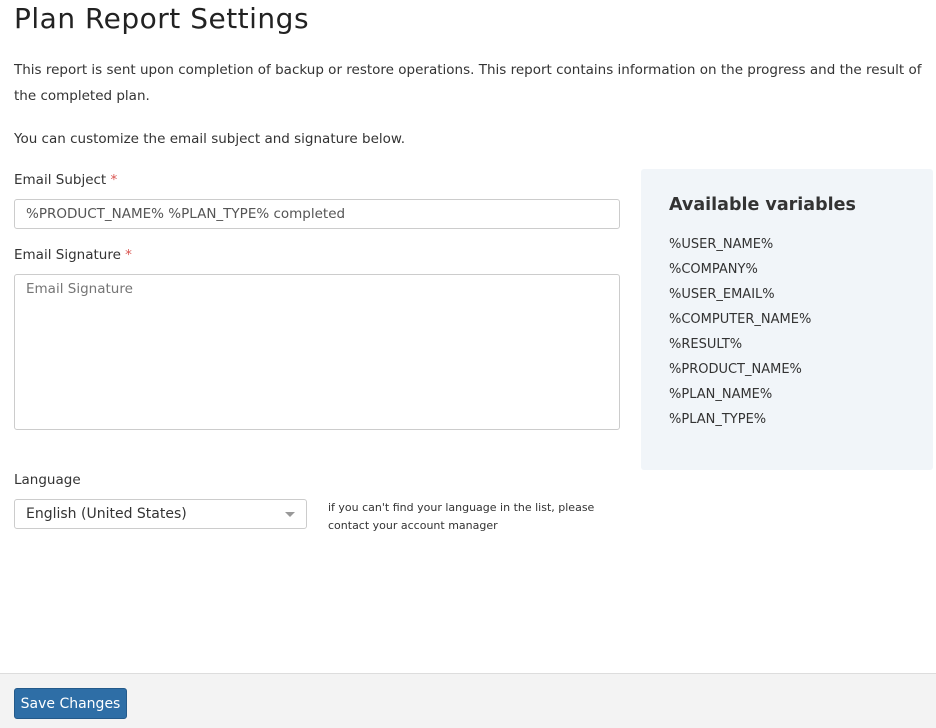 The height and width of the screenshot is (728, 936). Describe the element at coordinates (468, 700) in the screenshot. I see `footer-bar: Save Changes` at that location.